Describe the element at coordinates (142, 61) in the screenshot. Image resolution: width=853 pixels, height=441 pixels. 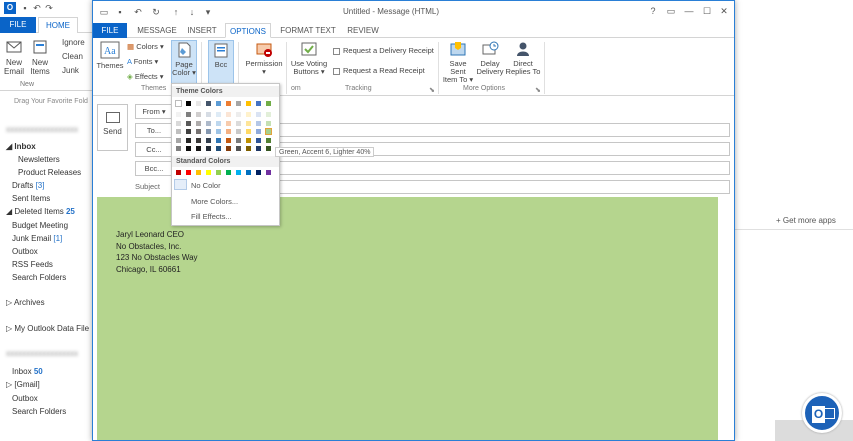
I see `fonts-button: A Fonts ▾` at that location.